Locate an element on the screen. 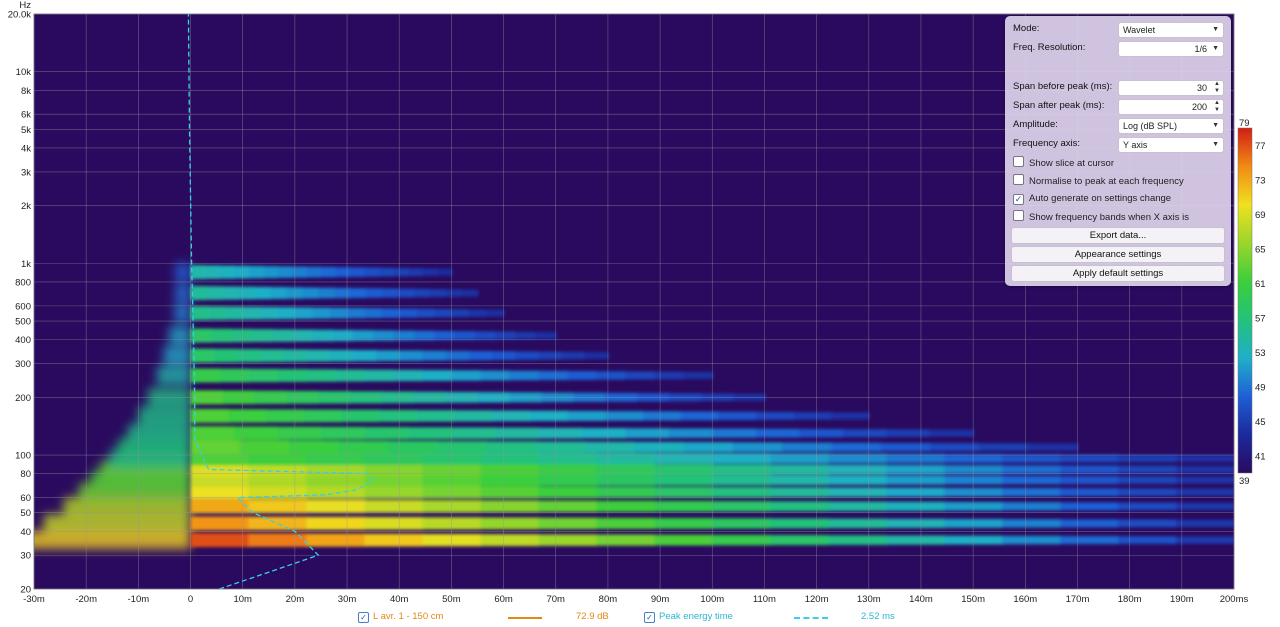 The width and height of the screenshot is (1280, 627). legend-item-peak-energy: ✓ Peak energy time is located at coordinates (688, 617).